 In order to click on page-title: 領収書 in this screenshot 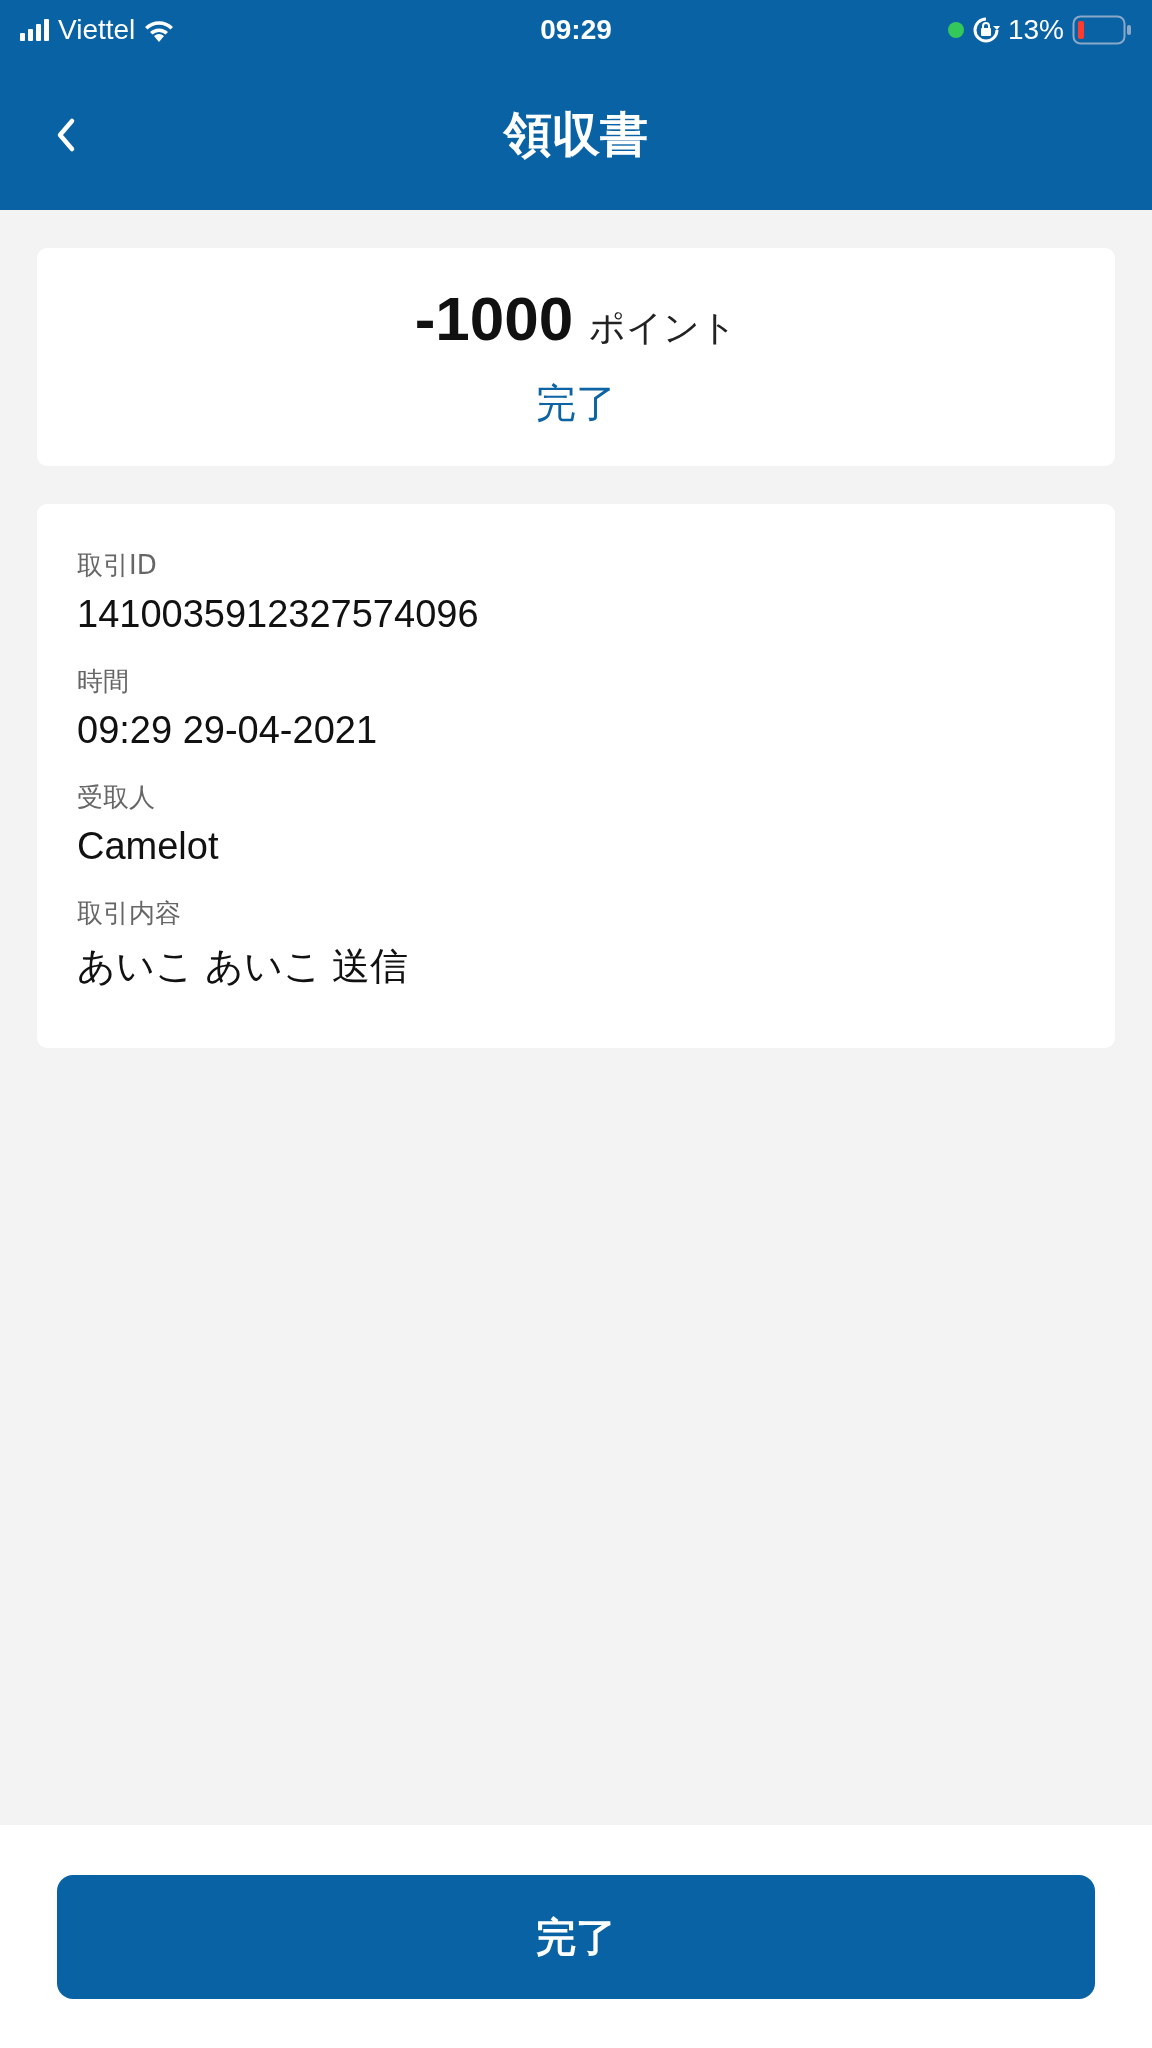, I will do `click(576, 134)`.